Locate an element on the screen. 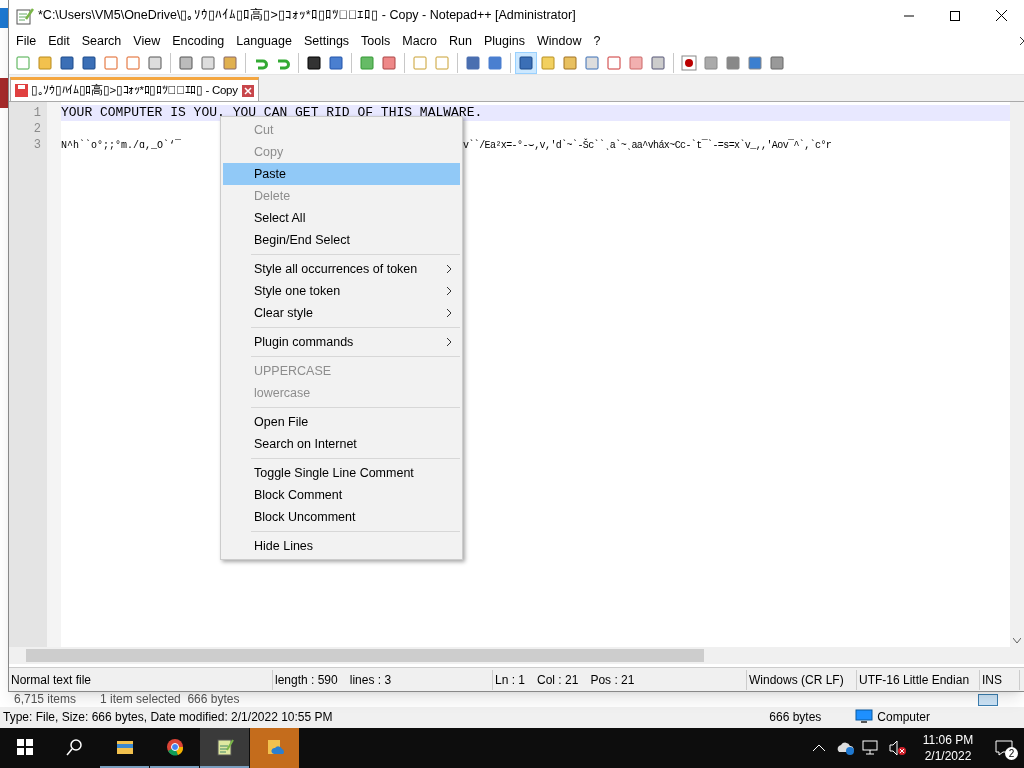 The image size is (1024, 768). menu-item: Paste is located at coordinates (341, 174).